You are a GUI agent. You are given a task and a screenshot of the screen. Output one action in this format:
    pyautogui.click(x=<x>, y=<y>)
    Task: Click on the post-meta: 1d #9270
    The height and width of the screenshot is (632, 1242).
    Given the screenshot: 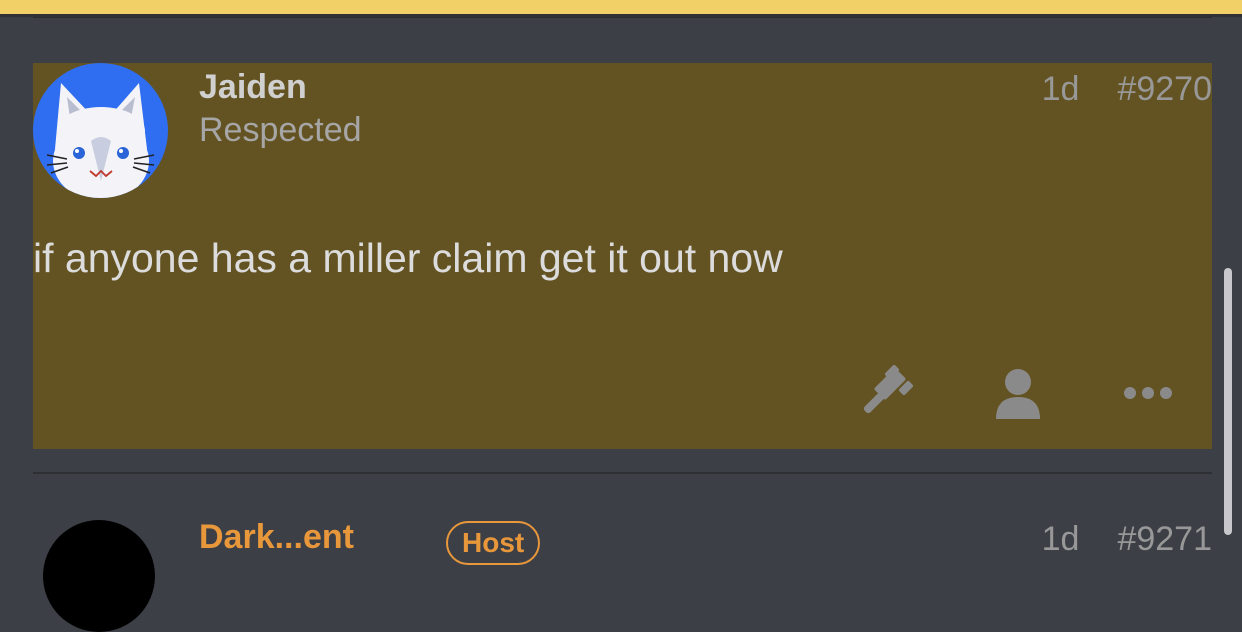 What is the action you would take?
    pyautogui.click(x=1127, y=89)
    